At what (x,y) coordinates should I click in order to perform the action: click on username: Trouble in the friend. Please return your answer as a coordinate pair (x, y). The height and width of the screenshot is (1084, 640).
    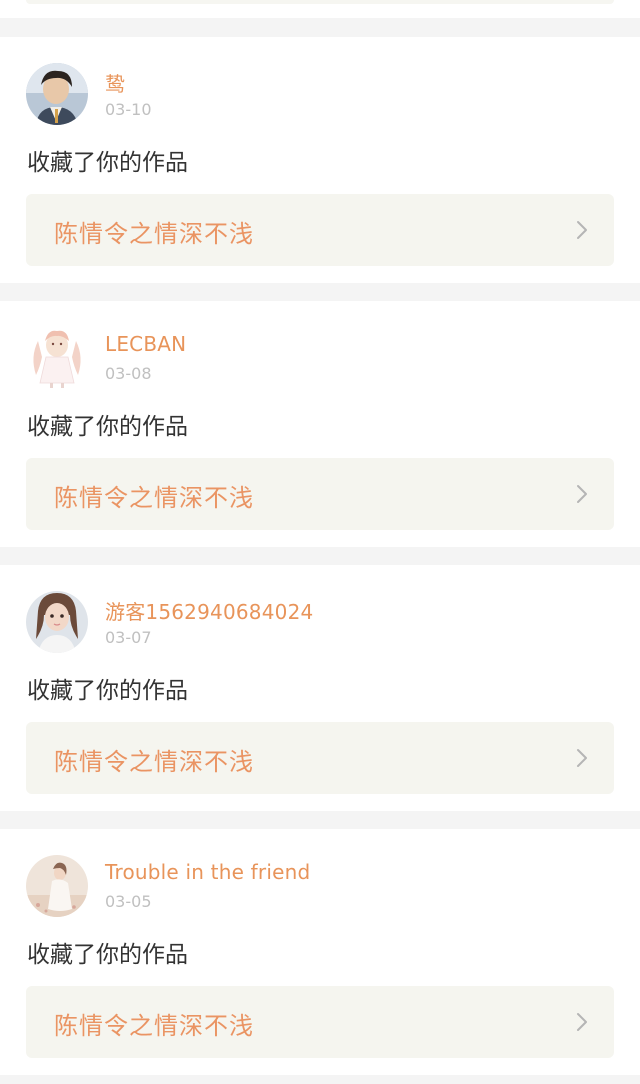
    Looking at the image, I should click on (207, 872).